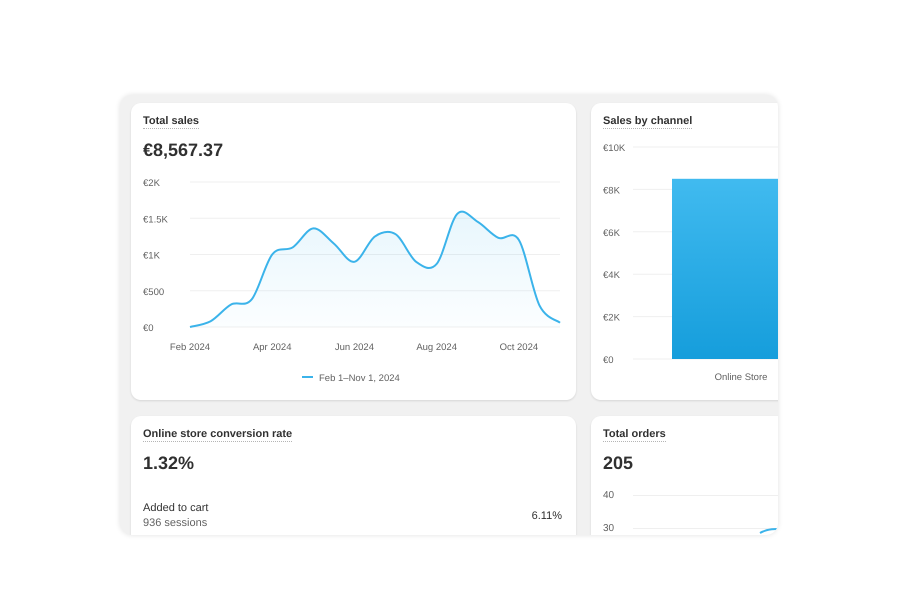  I want to click on axis-label: 30, so click(609, 528).